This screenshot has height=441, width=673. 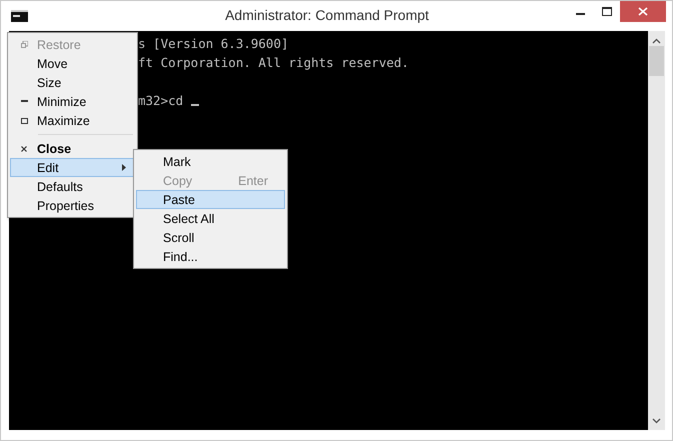 I want to click on menu-item: Defaults, so click(x=72, y=186).